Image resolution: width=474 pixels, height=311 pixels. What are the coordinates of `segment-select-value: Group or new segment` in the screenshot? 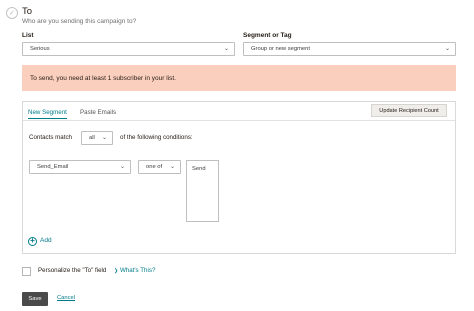 It's located at (280, 49).